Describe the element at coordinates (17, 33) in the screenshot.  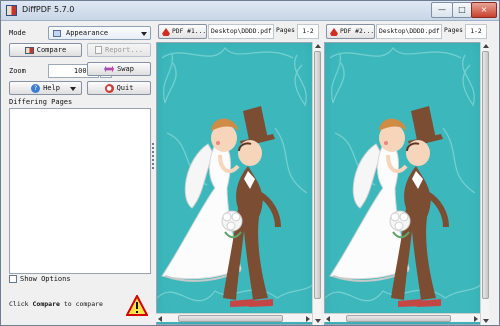
I see `mode-label: Mode` at that location.